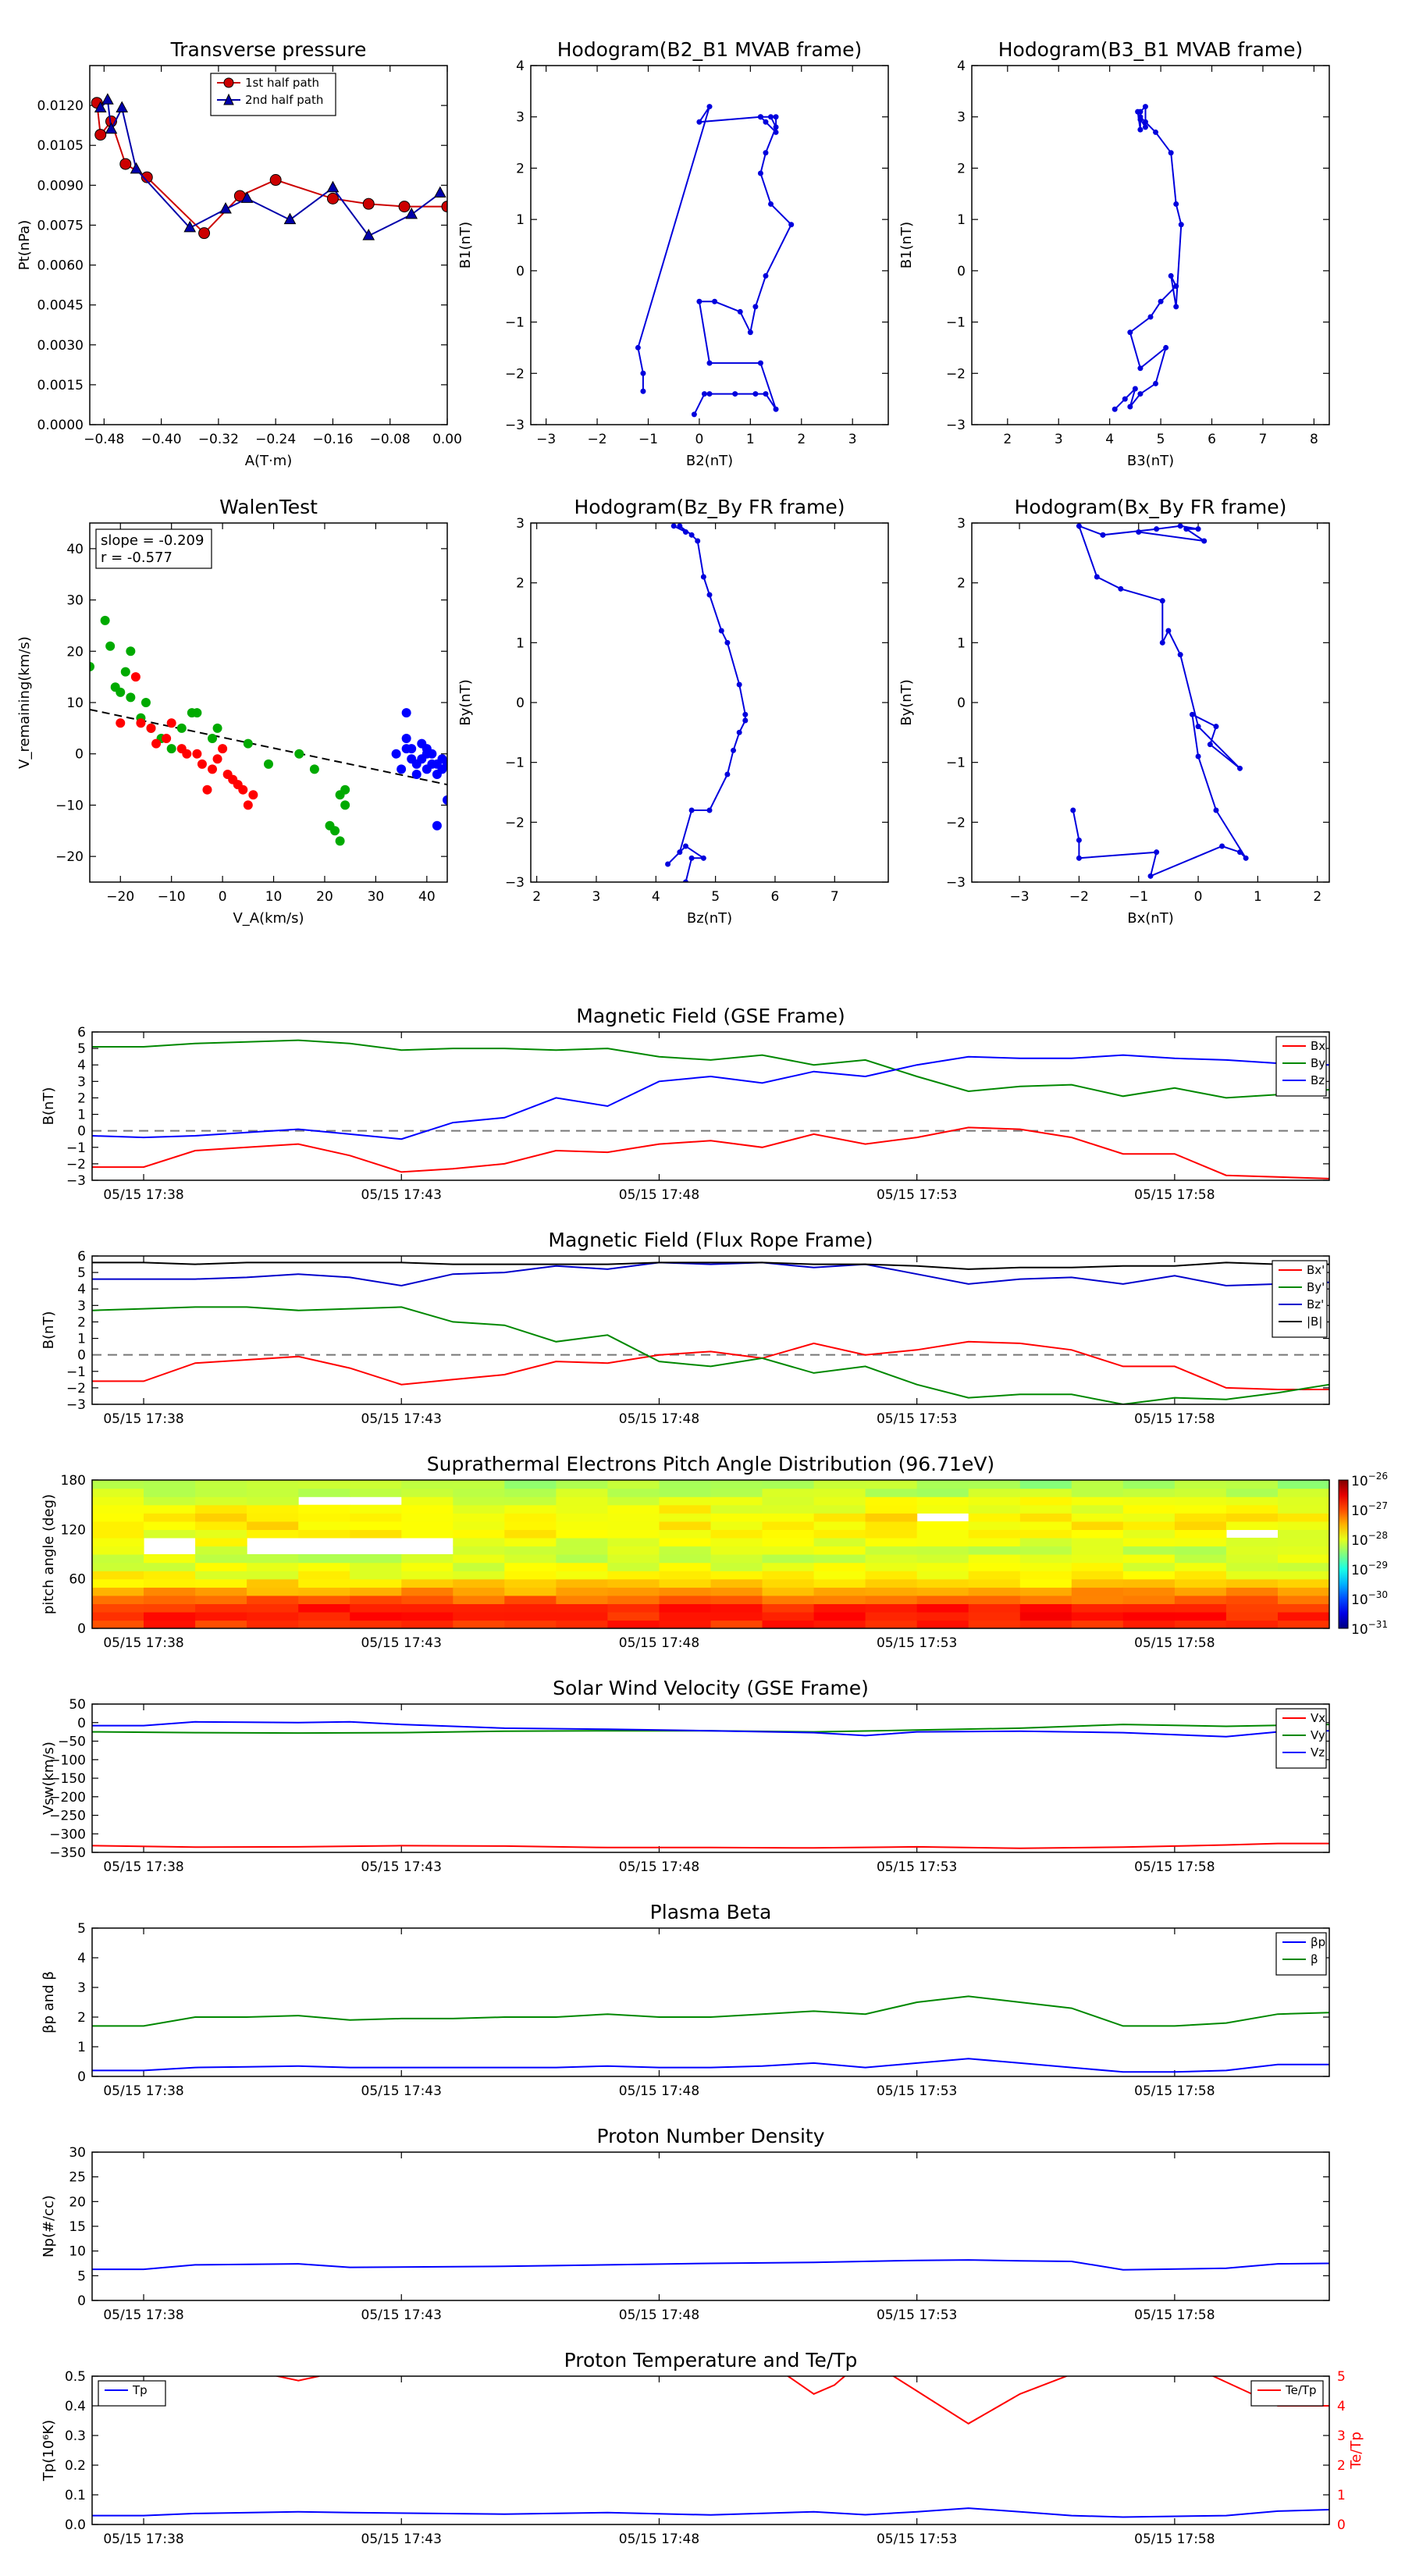 This screenshot has height=2576, width=1405. Describe the element at coordinates (1378, 1505) in the screenshot. I see `colorbar-label-exponent: −27` at that location.